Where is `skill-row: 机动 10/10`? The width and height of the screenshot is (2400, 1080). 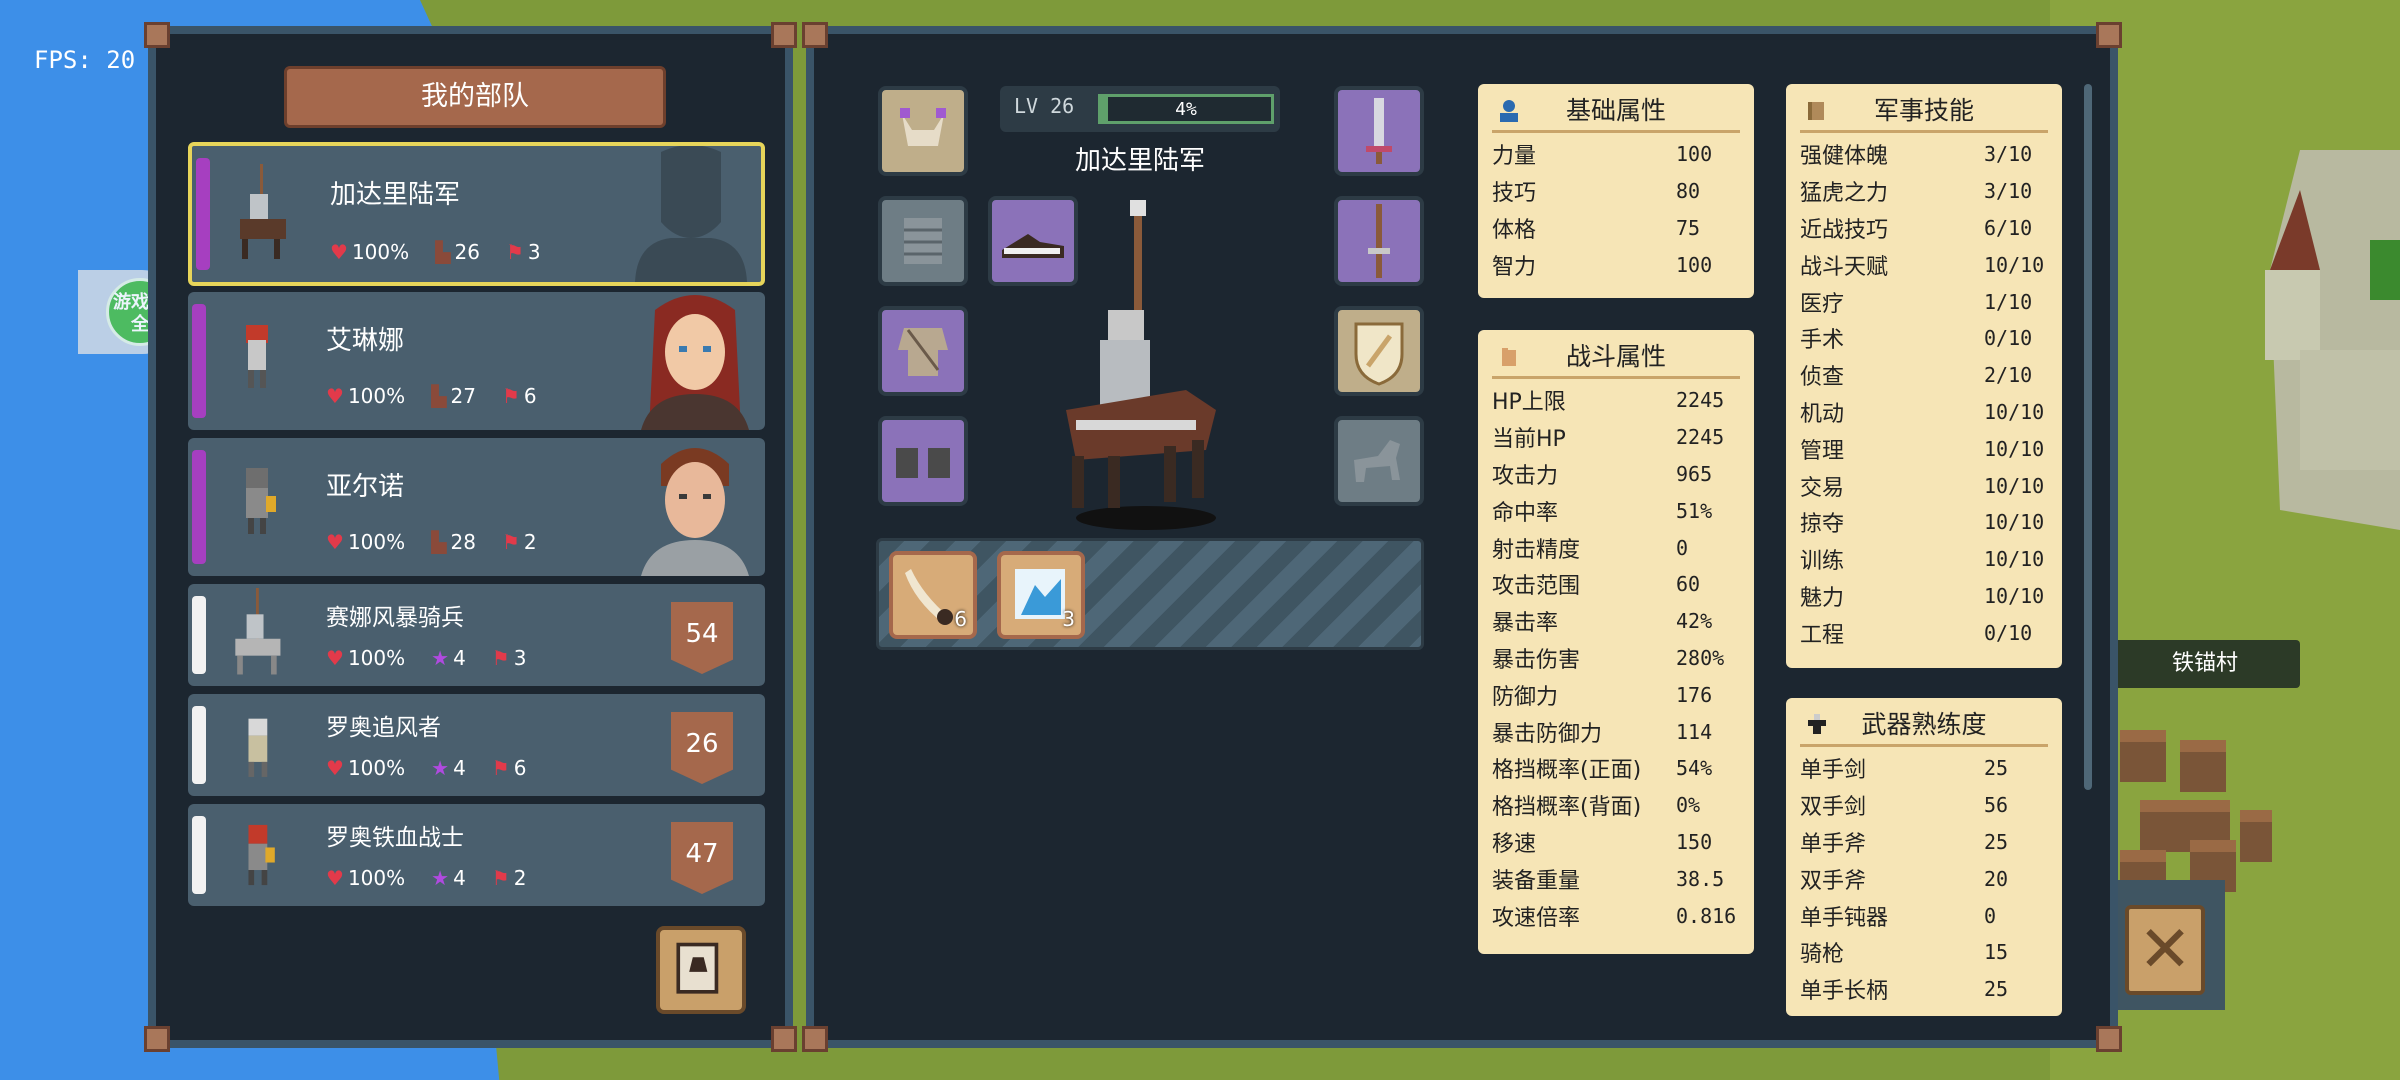 skill-row: 机动 10/10 is located at coordinates (1926, 412).